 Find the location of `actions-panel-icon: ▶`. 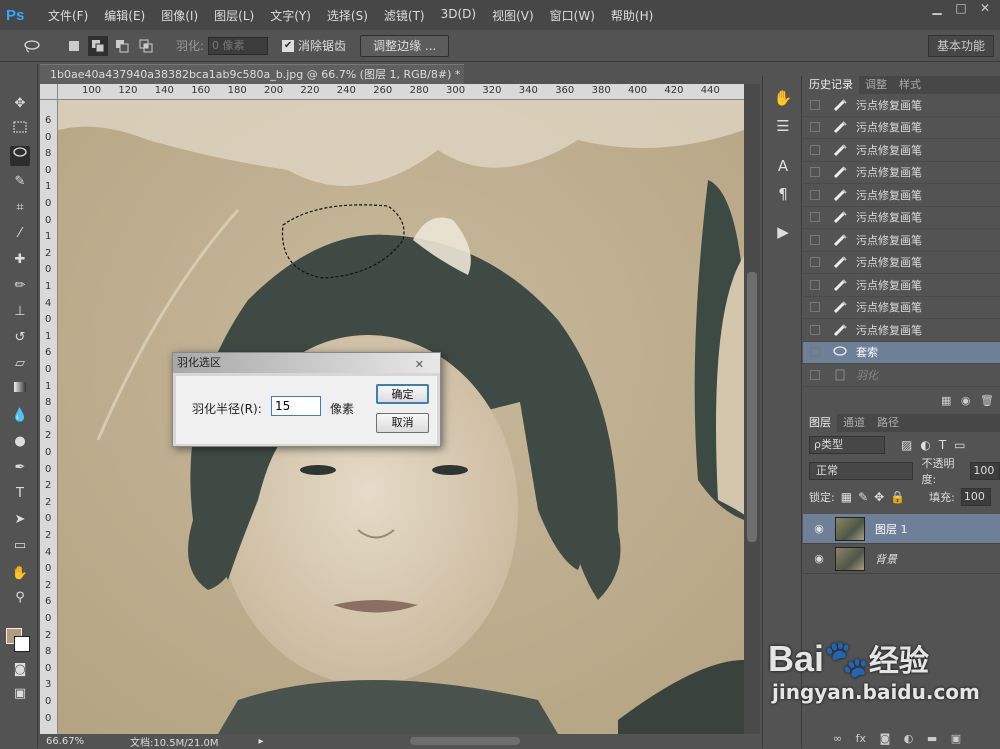

actions-panel-icon: ▶ is located at coordinates (783, 232).